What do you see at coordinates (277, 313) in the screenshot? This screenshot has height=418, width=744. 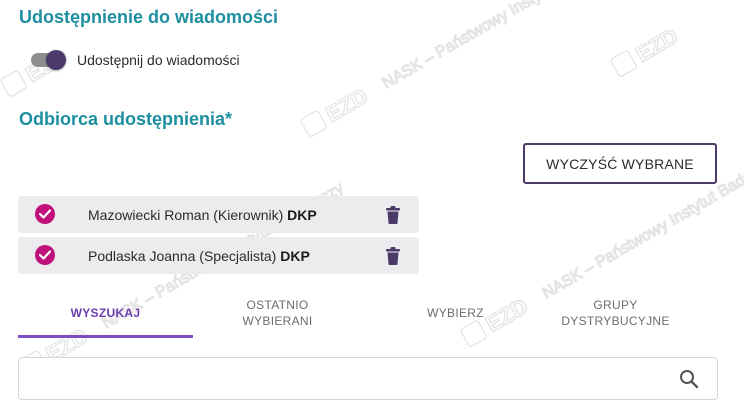 I see `tab-recent: OSTATNIO WYBIERANI` at bounding box center [277, 313].